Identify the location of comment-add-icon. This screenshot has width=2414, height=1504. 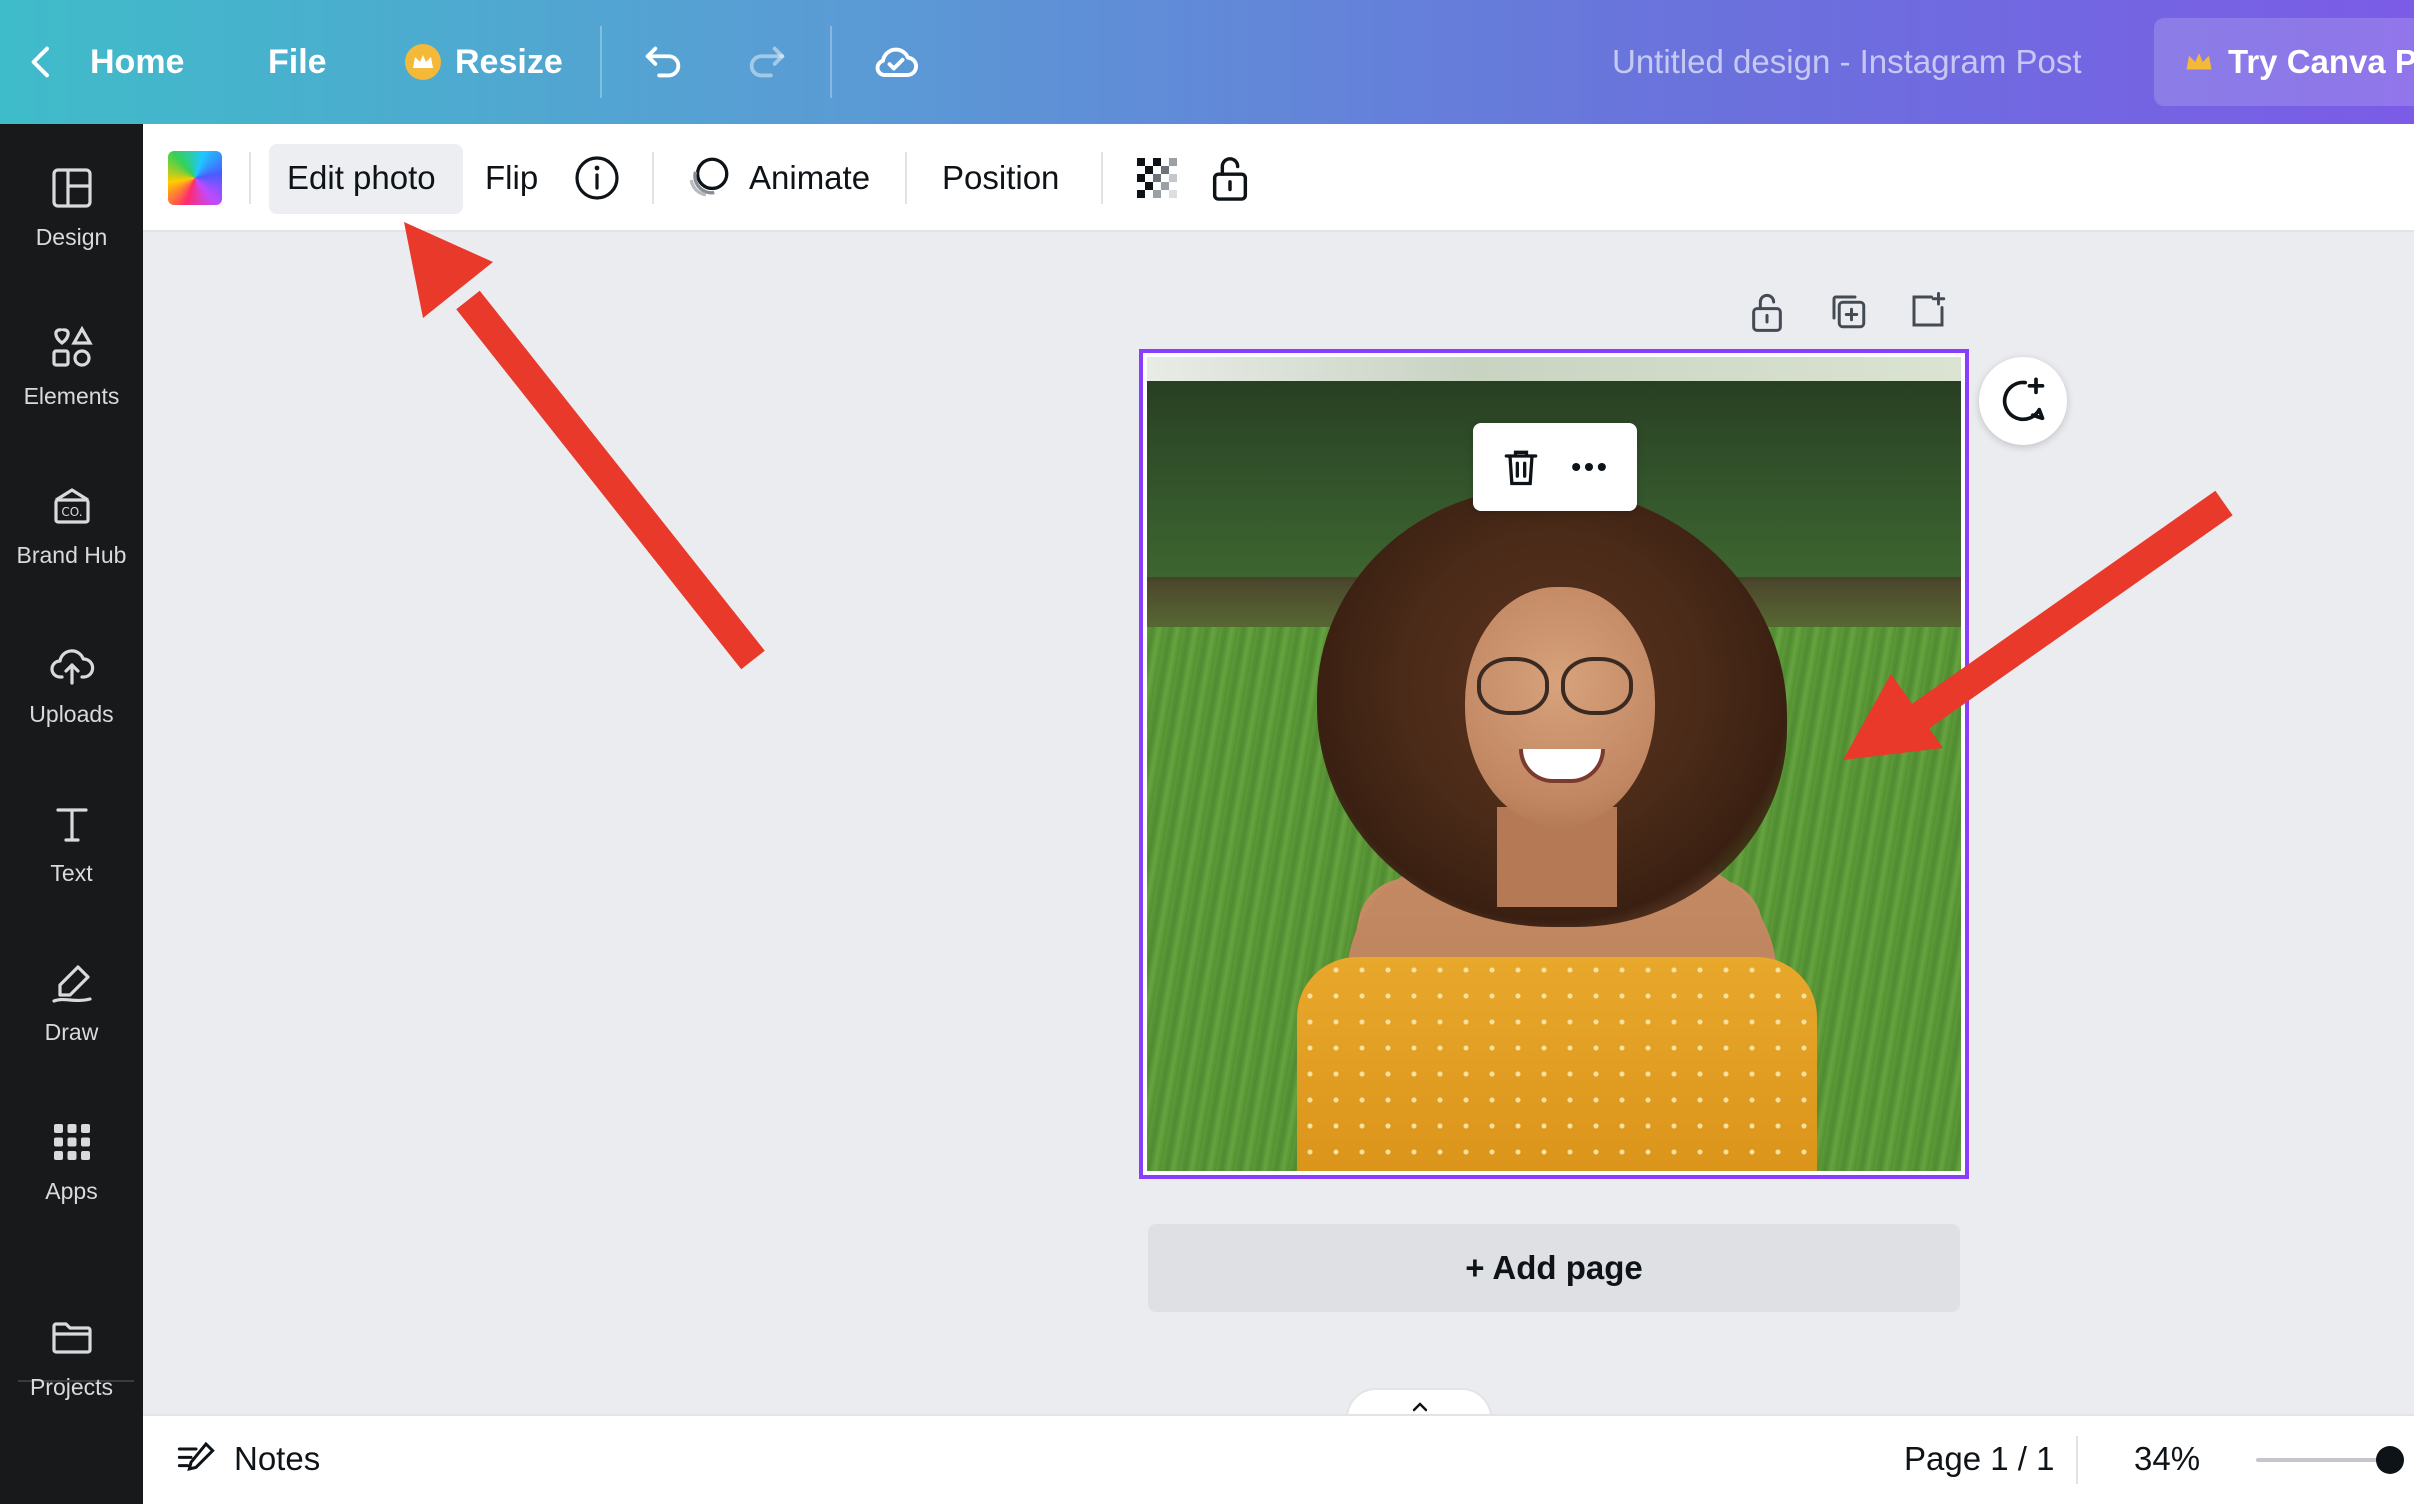
(2023, 399).